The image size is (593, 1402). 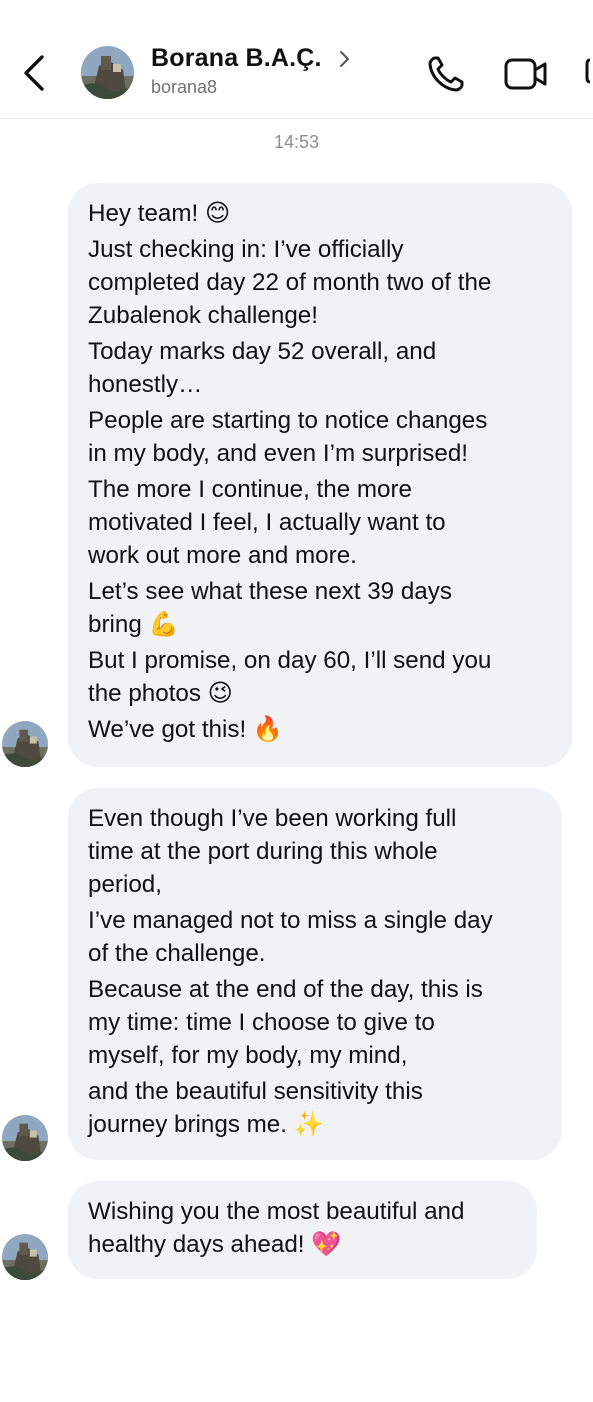 I want to click on message-timestamp: 14:53, so click(x=296, y=142).